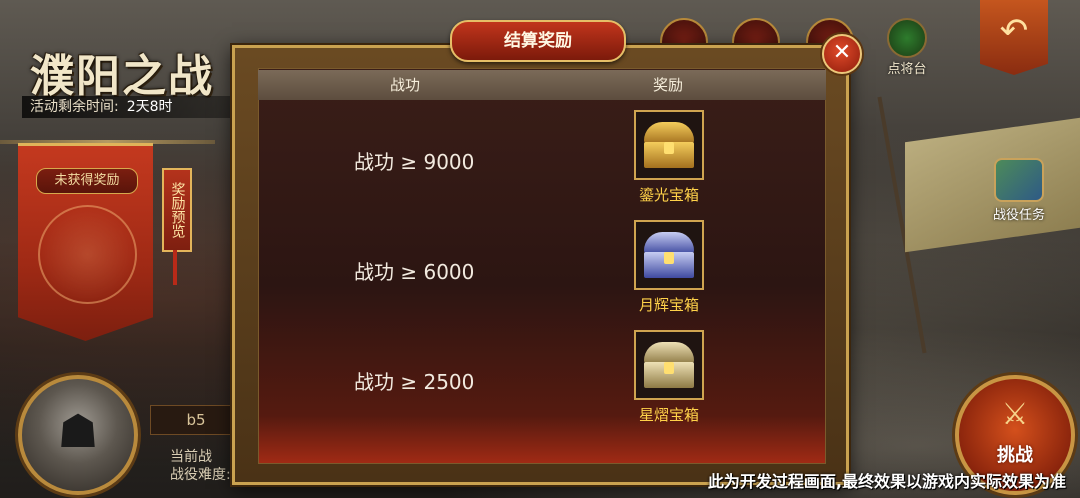 Image resolution: width=1080 pixels, height=498 pixels. I want to click on general-platform-label: 点将台, so click(907, 69).